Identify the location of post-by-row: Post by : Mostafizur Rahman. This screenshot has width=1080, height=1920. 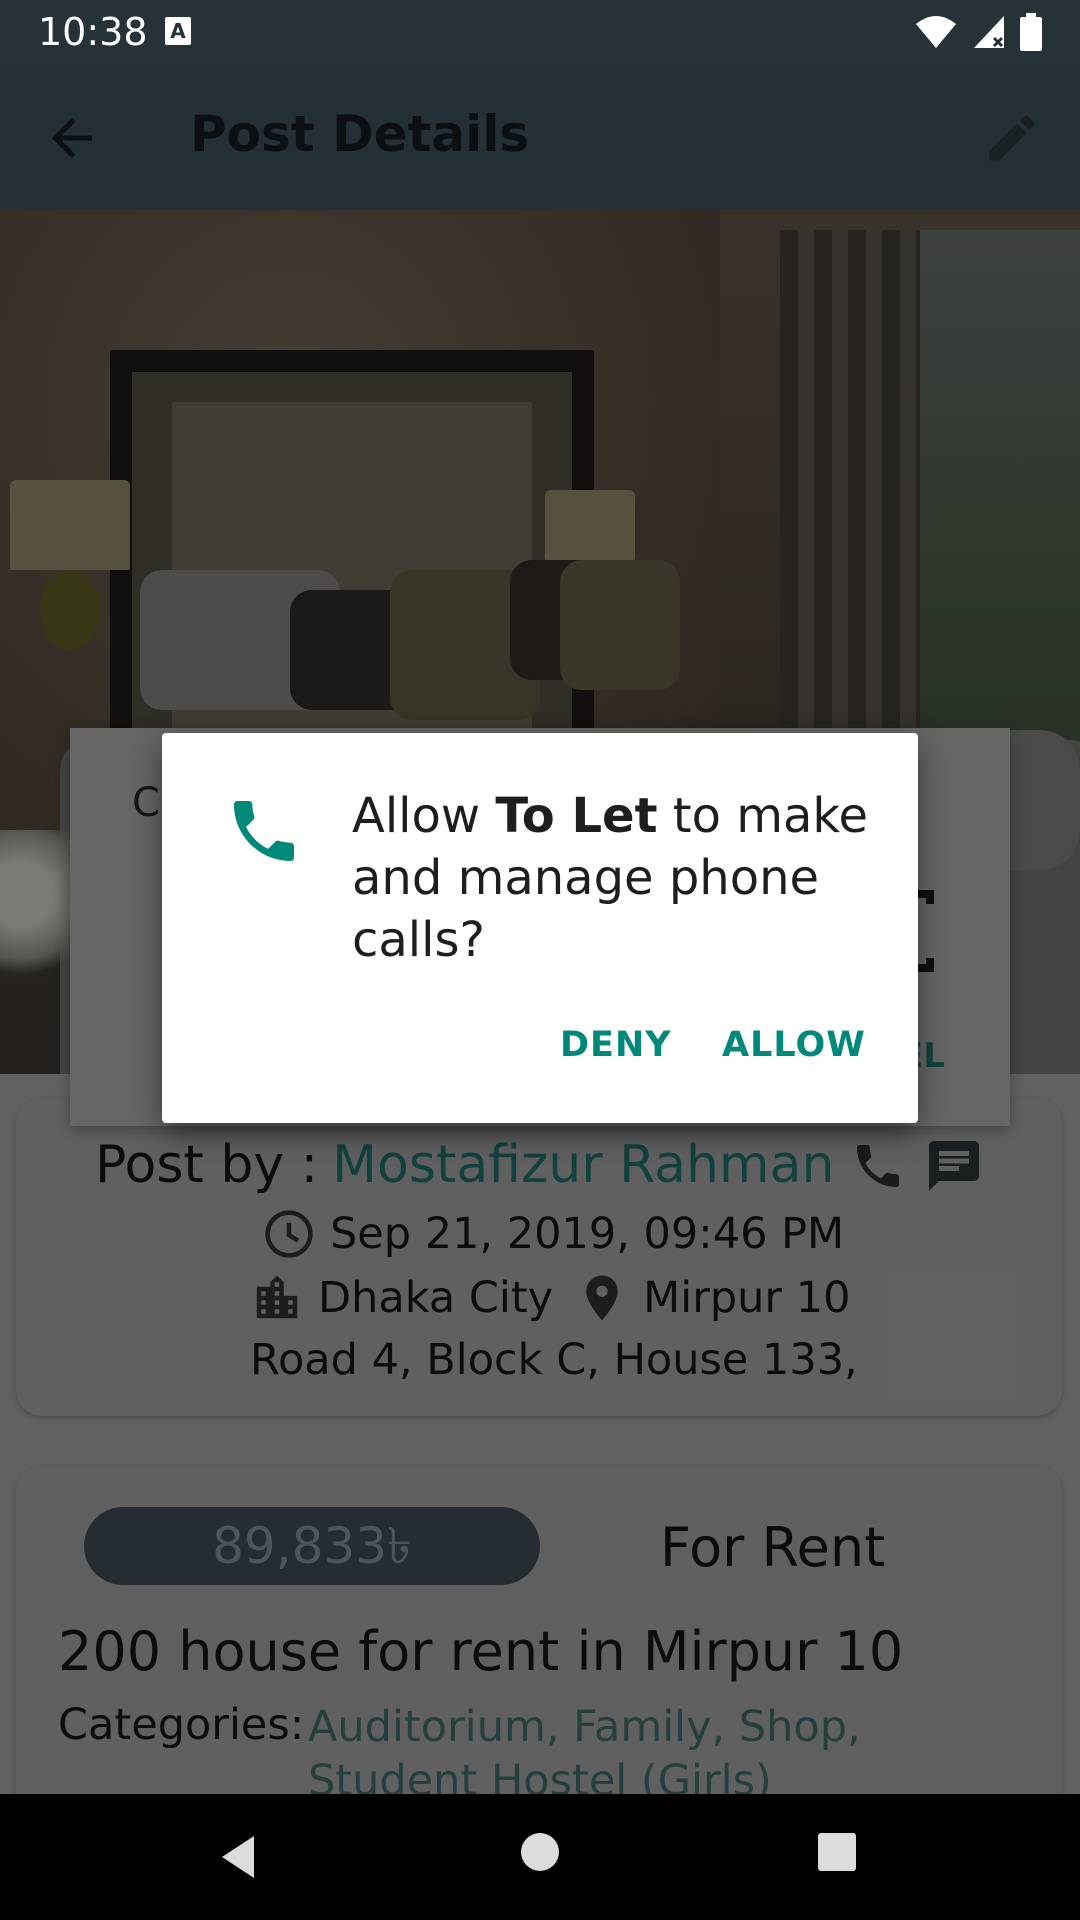
(464, 1165).